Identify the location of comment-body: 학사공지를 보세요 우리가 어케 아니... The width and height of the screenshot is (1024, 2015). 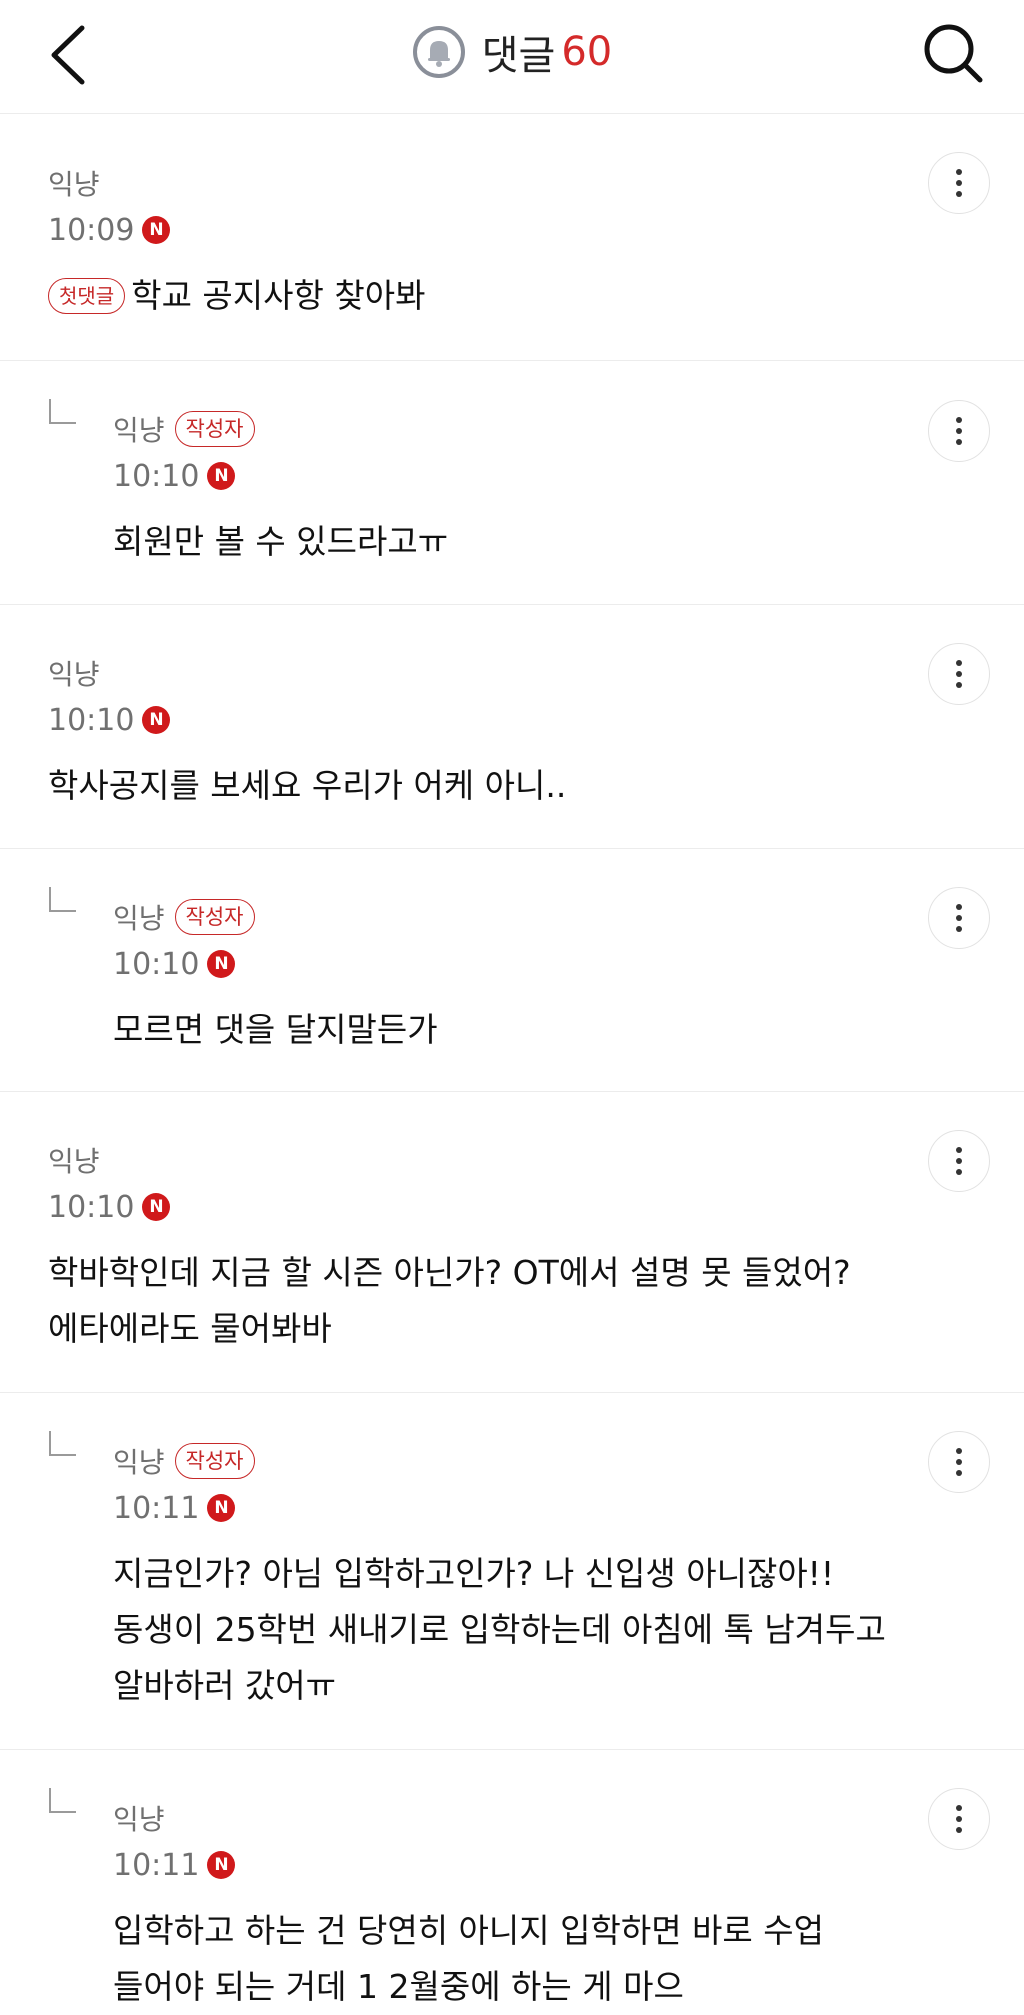
(307, 786).